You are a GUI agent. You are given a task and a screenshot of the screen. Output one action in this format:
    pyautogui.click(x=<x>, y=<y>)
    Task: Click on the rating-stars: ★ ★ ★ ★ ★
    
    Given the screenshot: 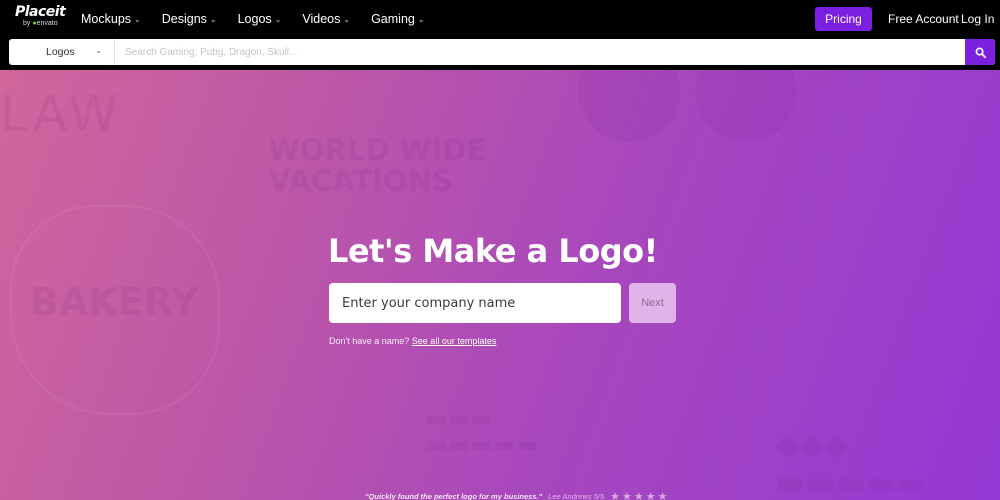 What is the action you would take?
    pyautogui.click(x=639, y=495)
    